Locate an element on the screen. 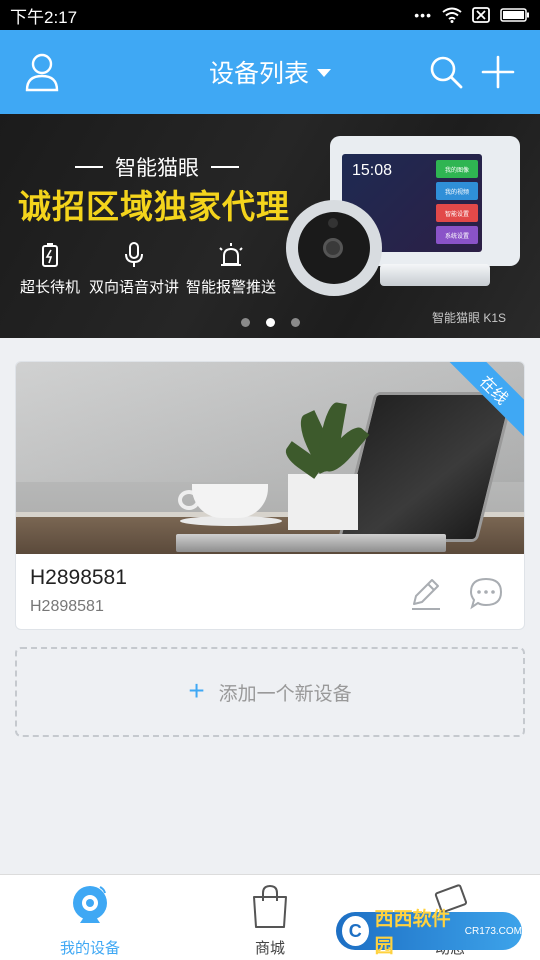  watermark-icon: C is located at coordinates (355, 931).